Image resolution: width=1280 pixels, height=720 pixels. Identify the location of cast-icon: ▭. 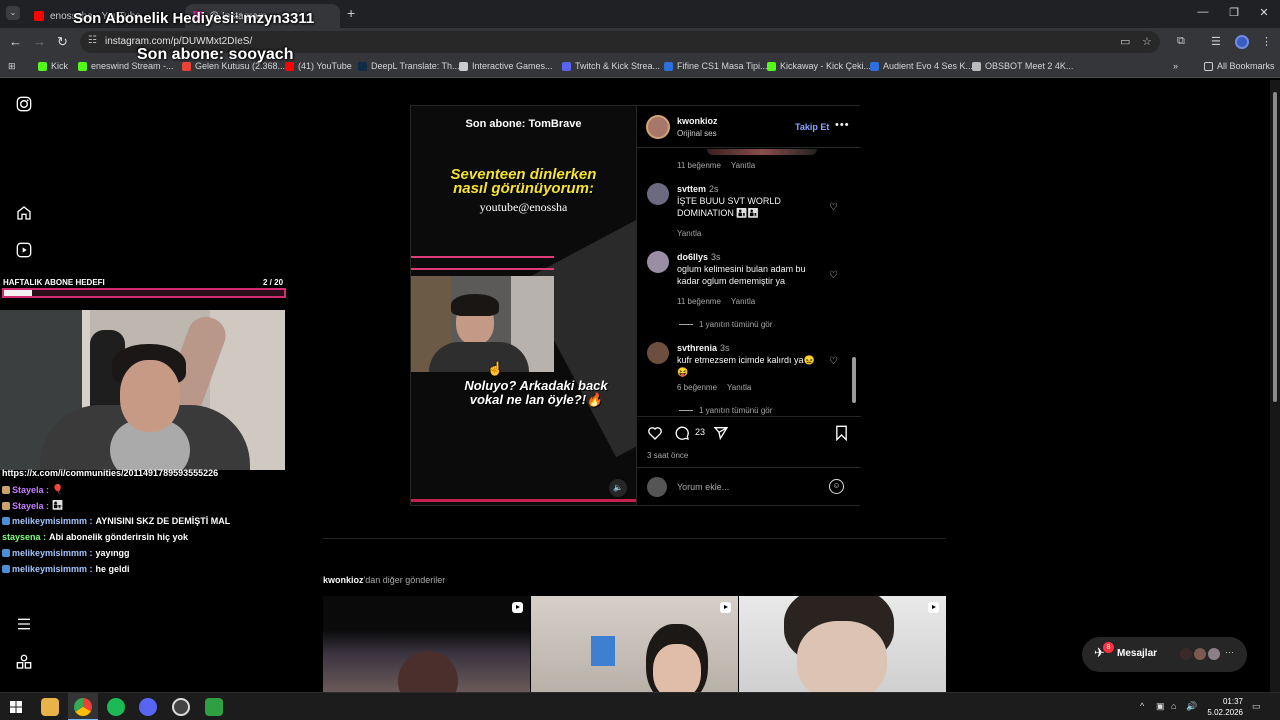
(1125, 41).